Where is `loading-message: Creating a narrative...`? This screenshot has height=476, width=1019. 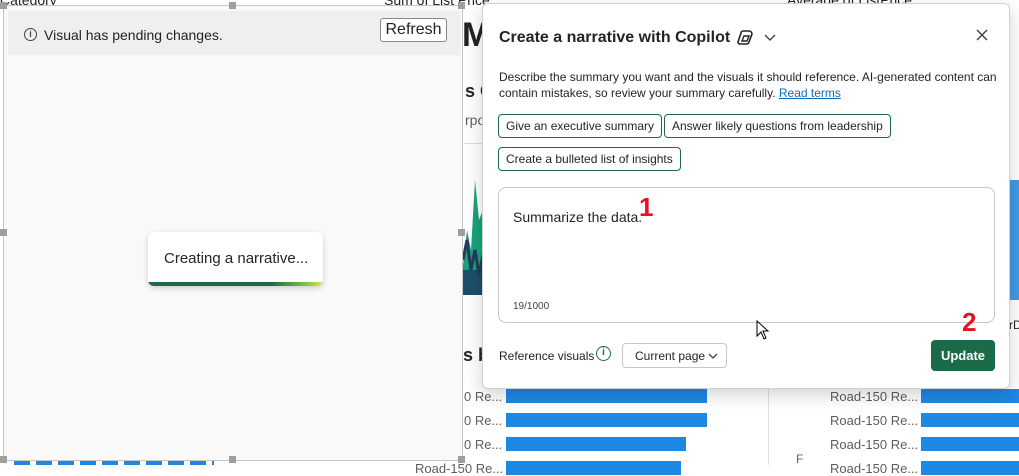
loading-message: Creating a narrative... is located at coordinates (236, 258).